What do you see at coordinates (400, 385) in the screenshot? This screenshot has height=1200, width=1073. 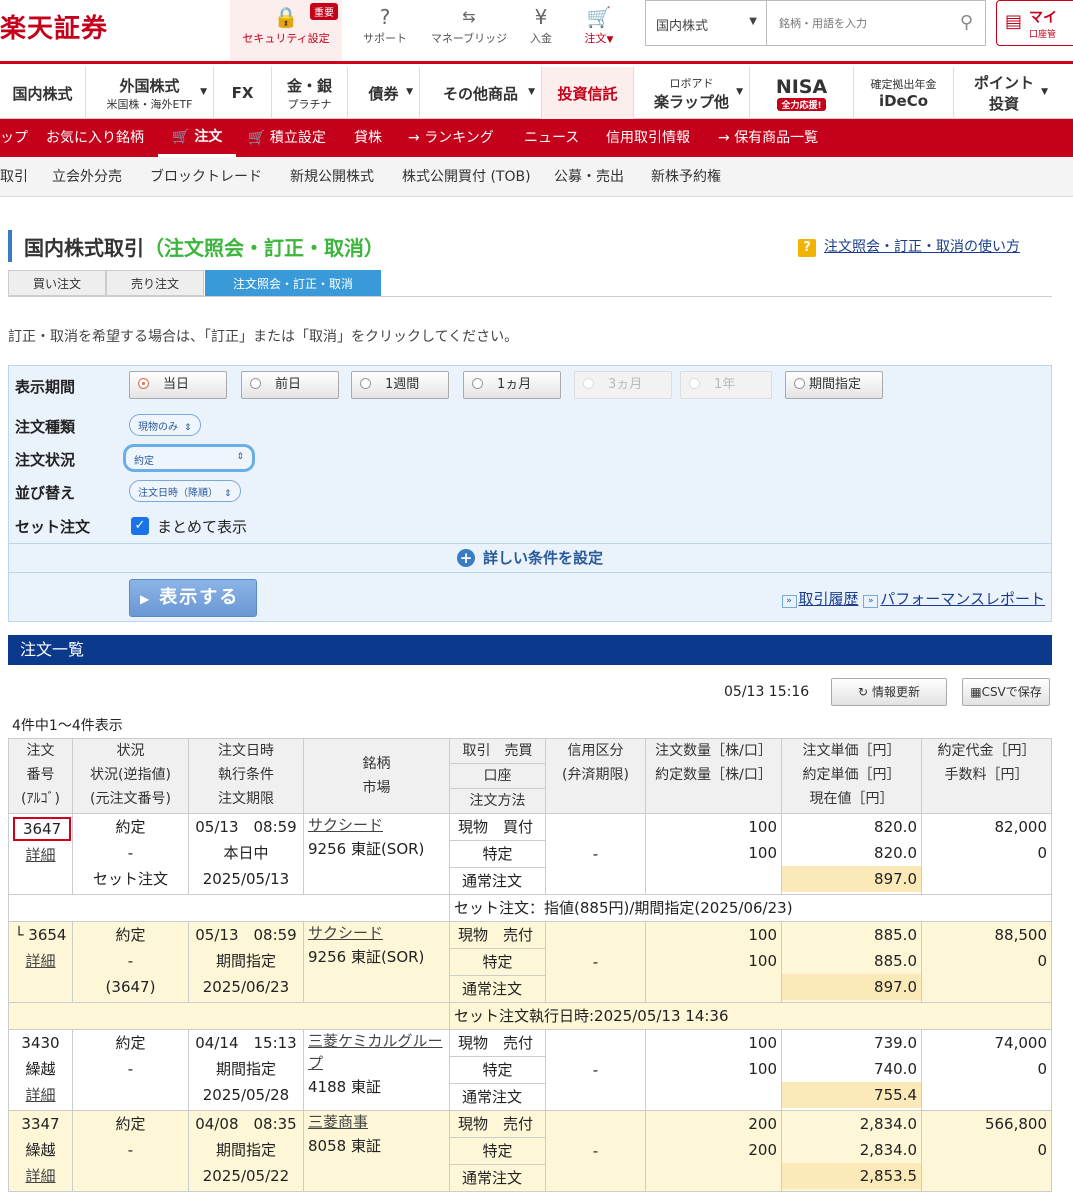 I see `period-1week: 1週間` at bounding box center [400, 385].